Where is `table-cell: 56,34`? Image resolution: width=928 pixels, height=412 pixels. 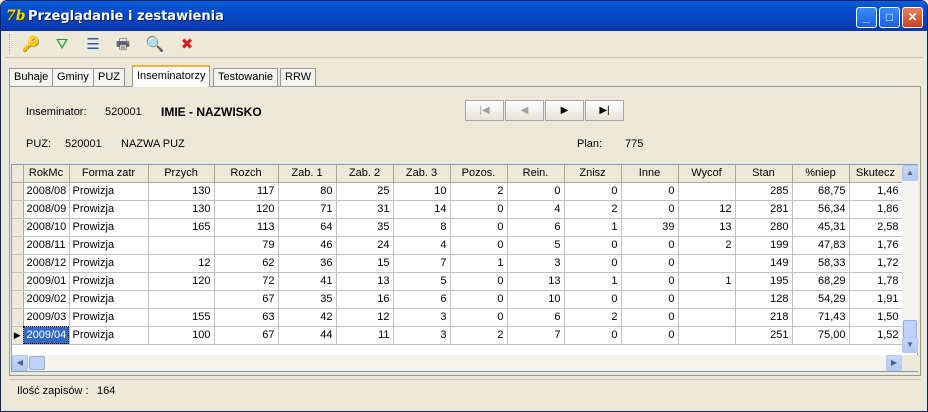 table-cell: 56,34 is located at coordinates (821, 209).